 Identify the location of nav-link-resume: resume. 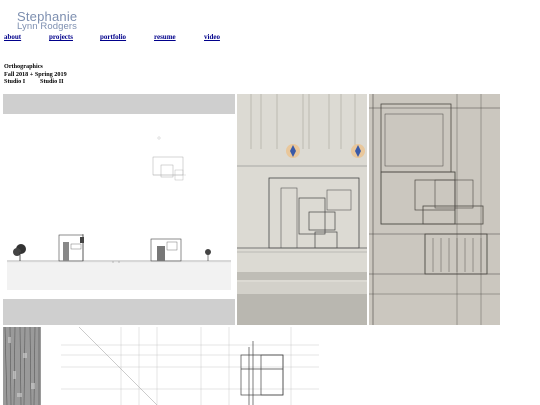
(165, 37).